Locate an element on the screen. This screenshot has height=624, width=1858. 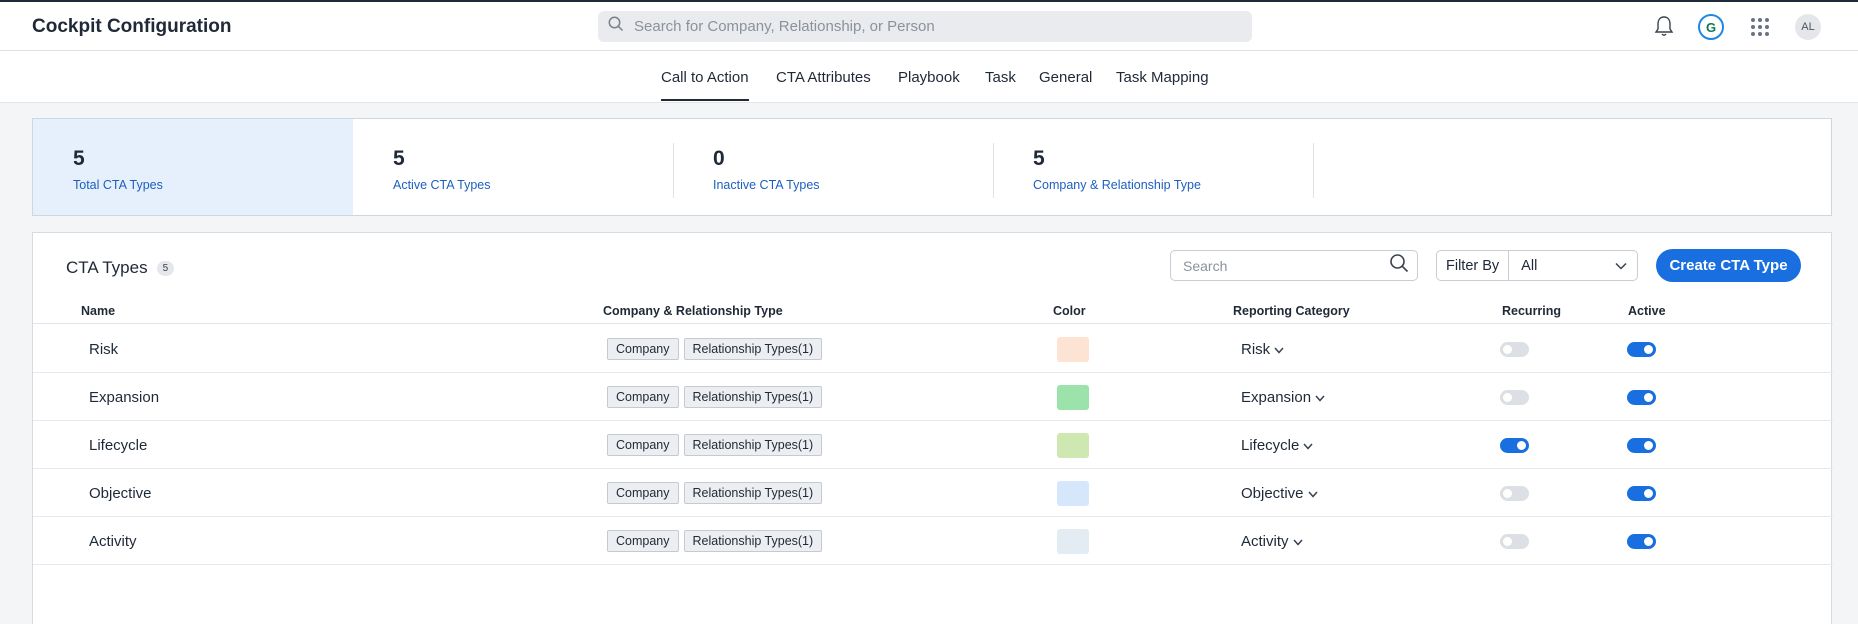
count-badge: 5 is located at coordinates (165, 268).